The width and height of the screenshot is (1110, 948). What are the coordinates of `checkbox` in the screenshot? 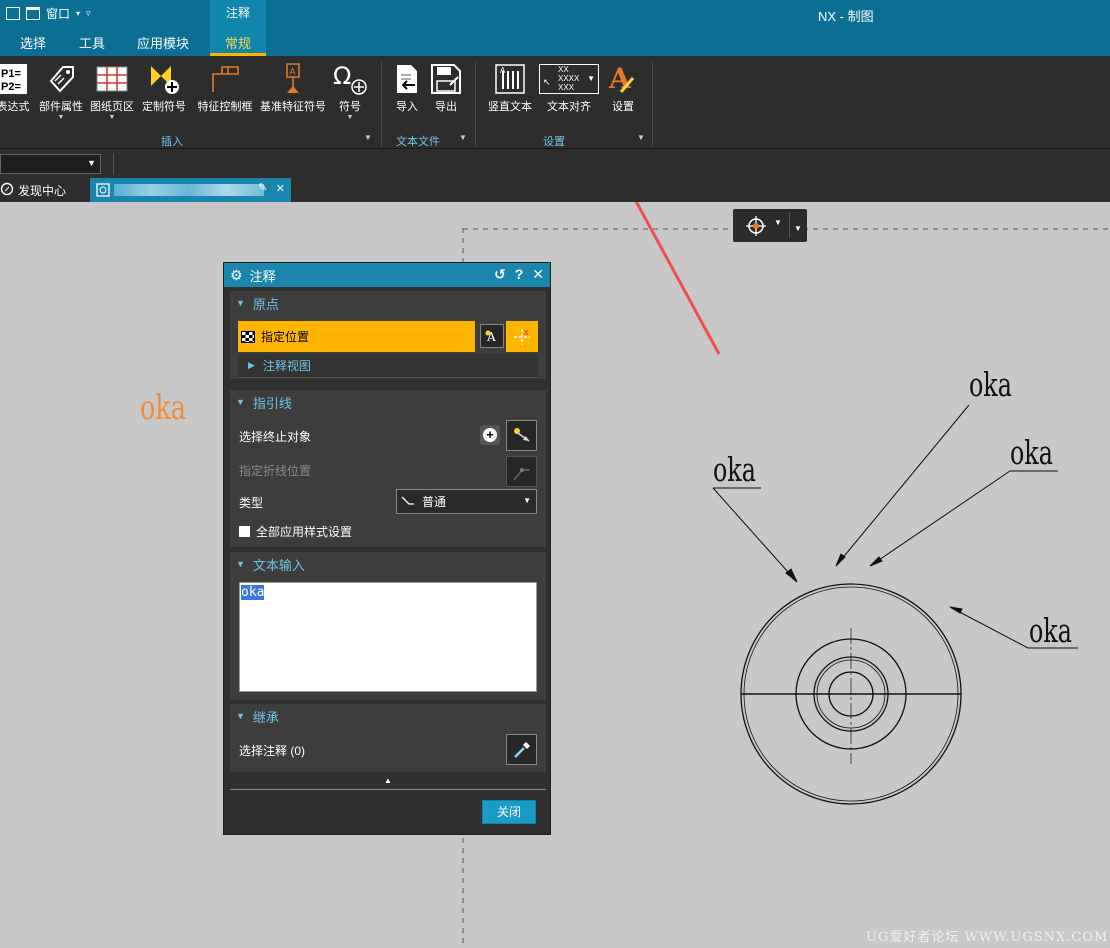 It's located at (244, 531).